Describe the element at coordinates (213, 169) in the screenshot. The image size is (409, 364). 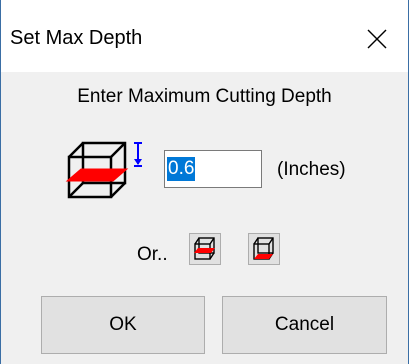
I see `max-depth-input: 0.6` at that location.